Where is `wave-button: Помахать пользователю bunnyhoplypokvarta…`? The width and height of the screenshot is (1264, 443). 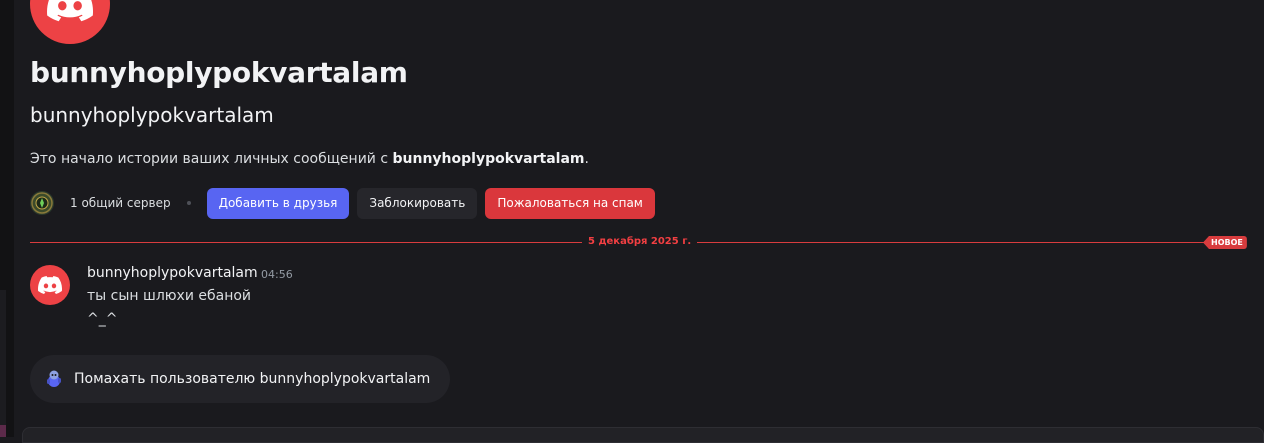
wave-button: Помахать пользователю bunnyhoplypokvarta… is located at coordinates (240, 379).